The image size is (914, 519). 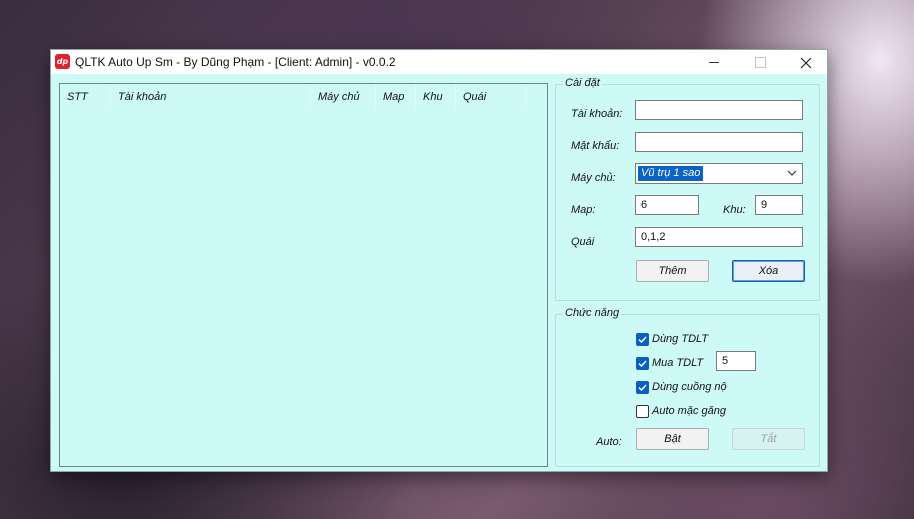 I want to click on use-tdlt-checkbox, so click(x=642, y=339).